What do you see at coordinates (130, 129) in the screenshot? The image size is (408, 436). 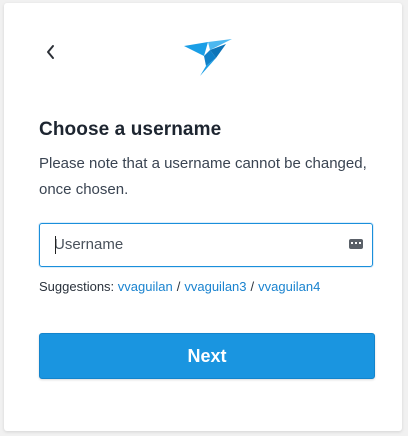 I see `page-title: Choose a username` at bounding box center [130, 129].